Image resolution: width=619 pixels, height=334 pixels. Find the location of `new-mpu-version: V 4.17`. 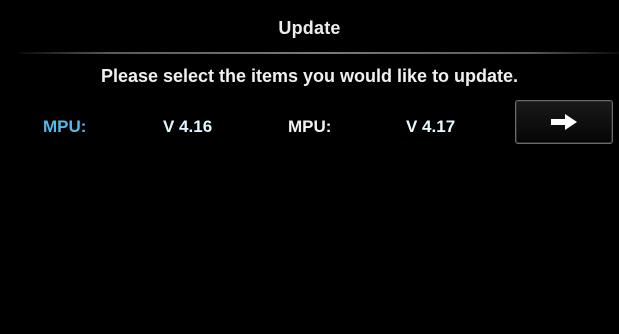

new-mpu-version: V 4.17 is located at coordinates (431, 126).